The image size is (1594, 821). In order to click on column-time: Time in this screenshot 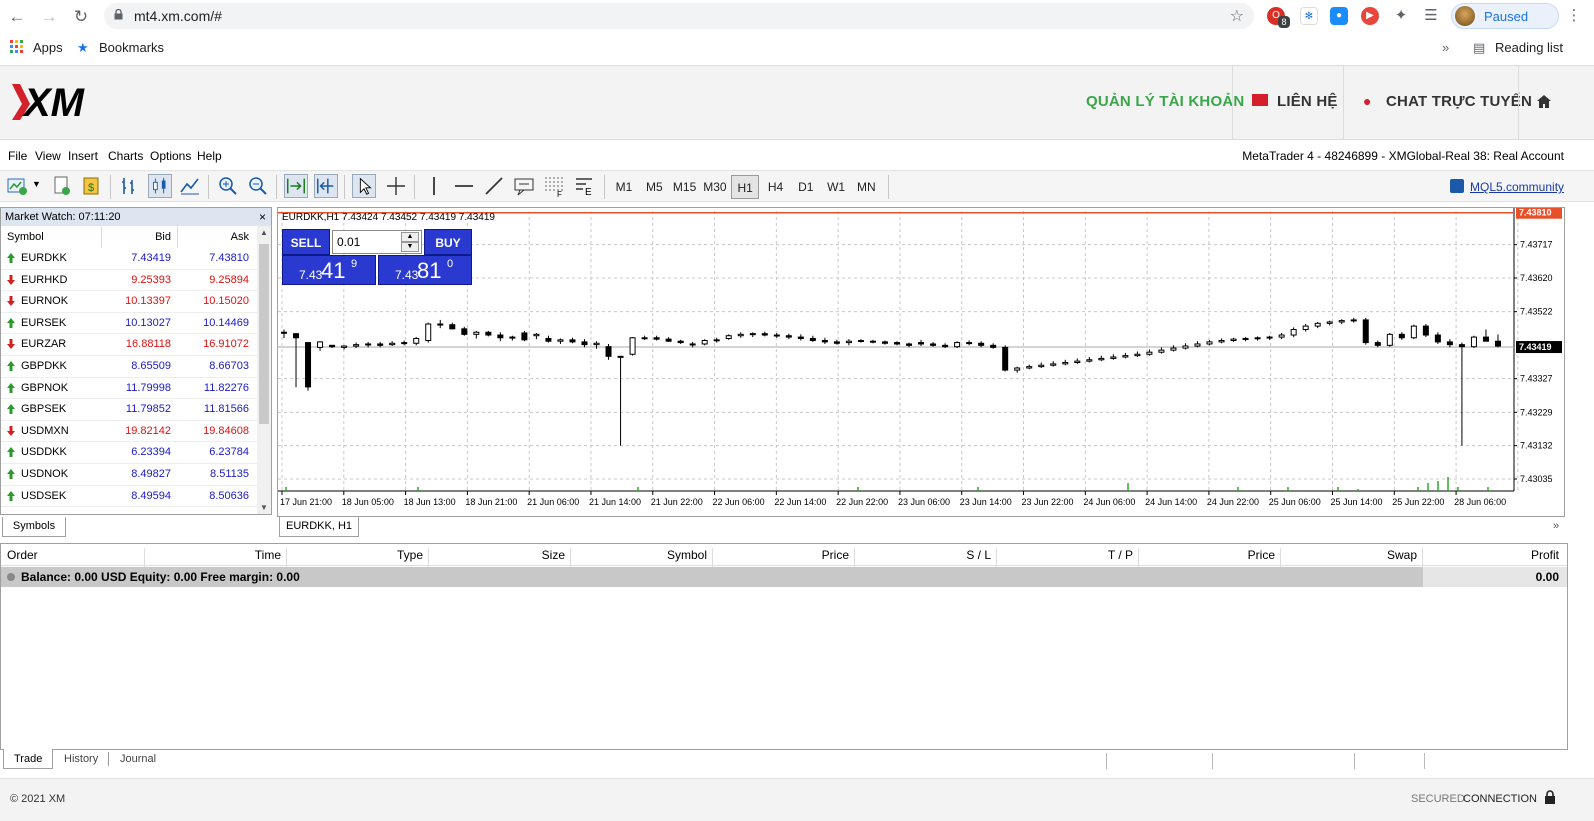, I will do `click(268, 555)`.